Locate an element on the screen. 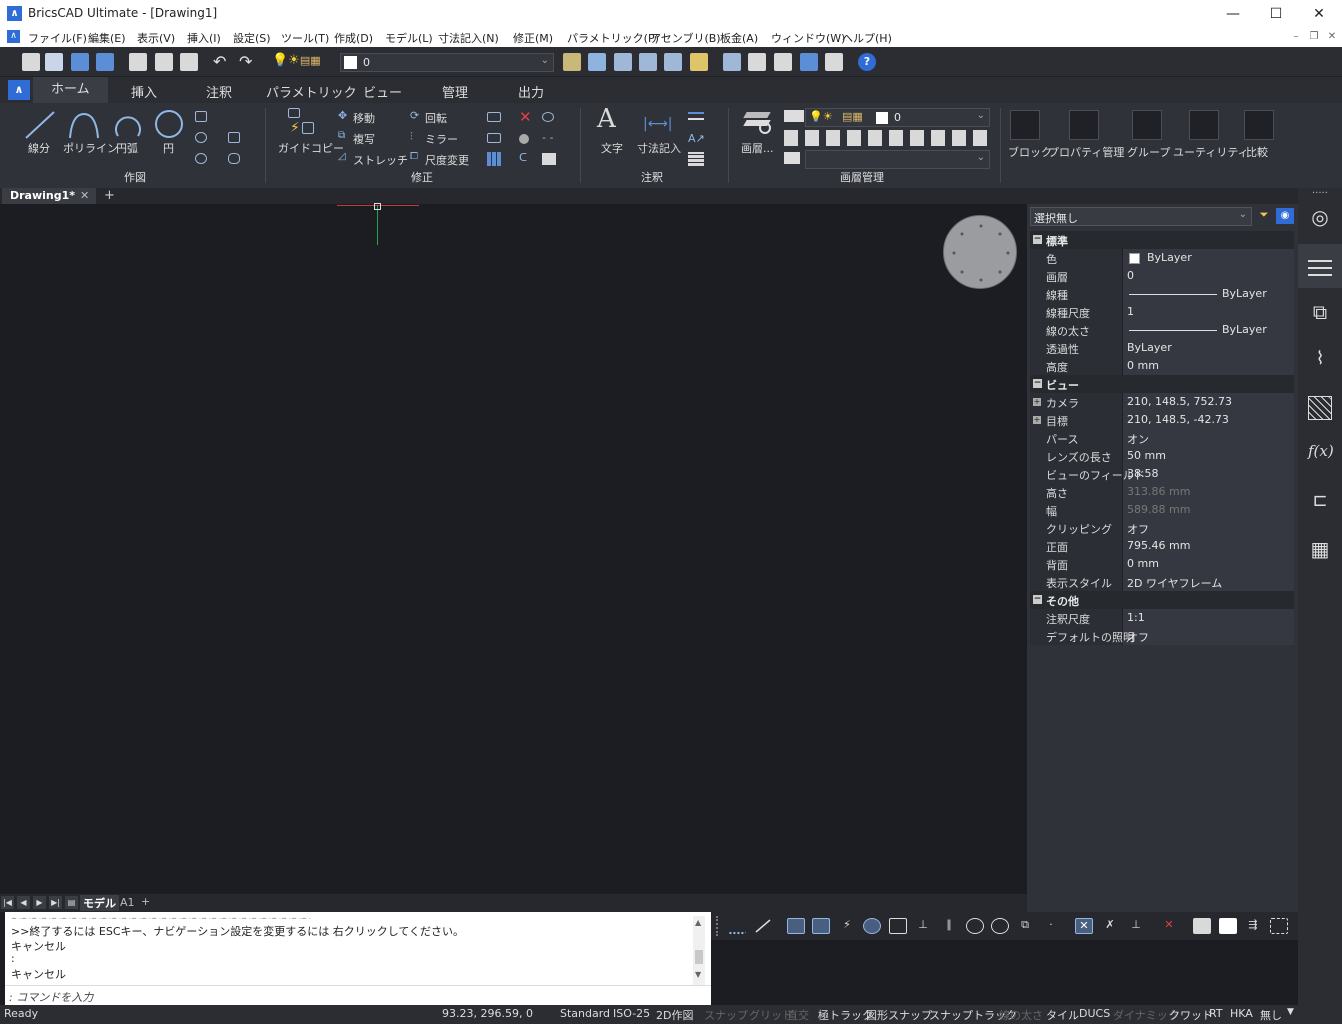 The width and height of the screenshot is (1342, 1024). status-rt: RT is located at coordinates (1216, 1013).